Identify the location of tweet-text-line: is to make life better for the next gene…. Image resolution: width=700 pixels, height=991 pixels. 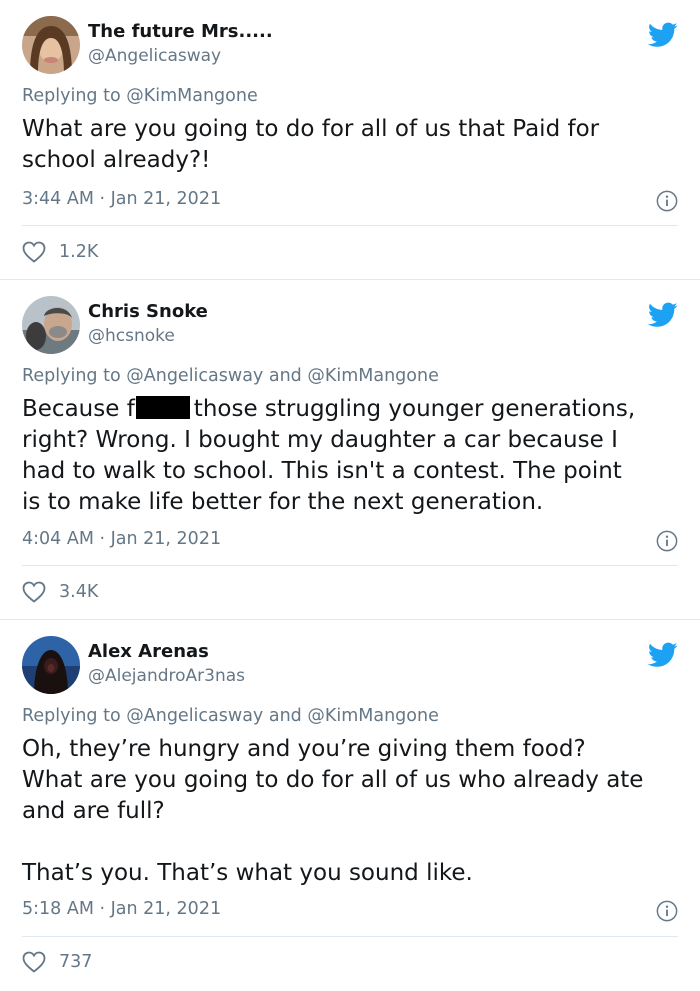
(283, 502).